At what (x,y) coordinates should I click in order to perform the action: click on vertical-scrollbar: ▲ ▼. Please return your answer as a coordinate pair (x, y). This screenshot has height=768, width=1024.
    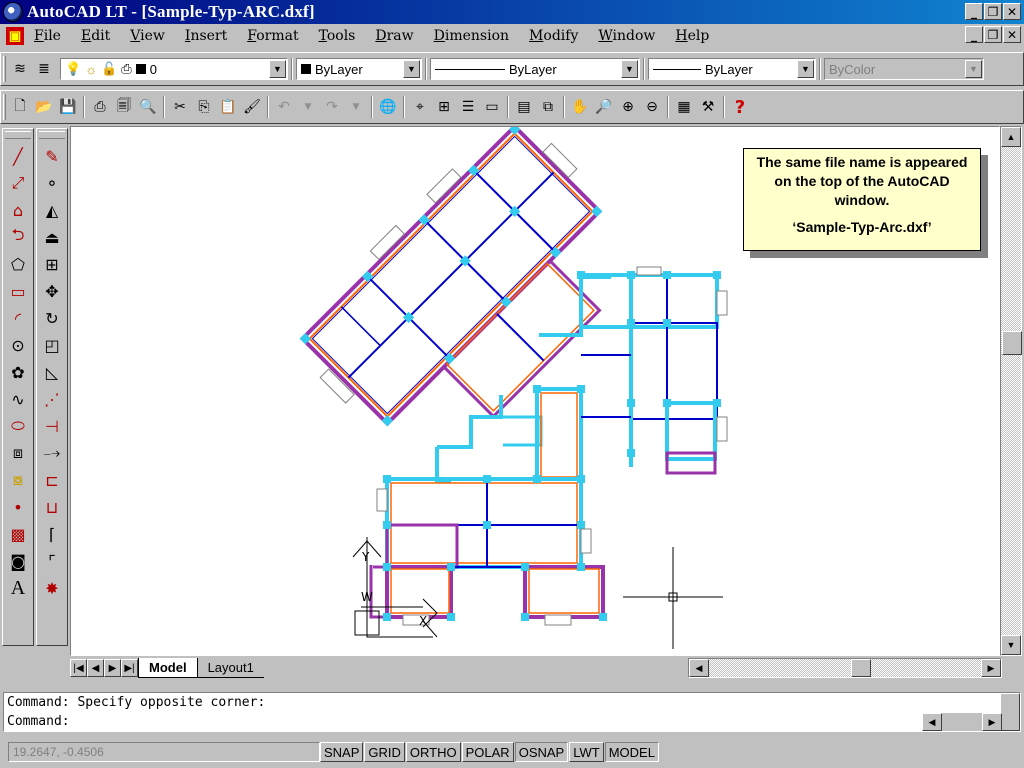
    Looking at the image, I should click on (1011, 391).